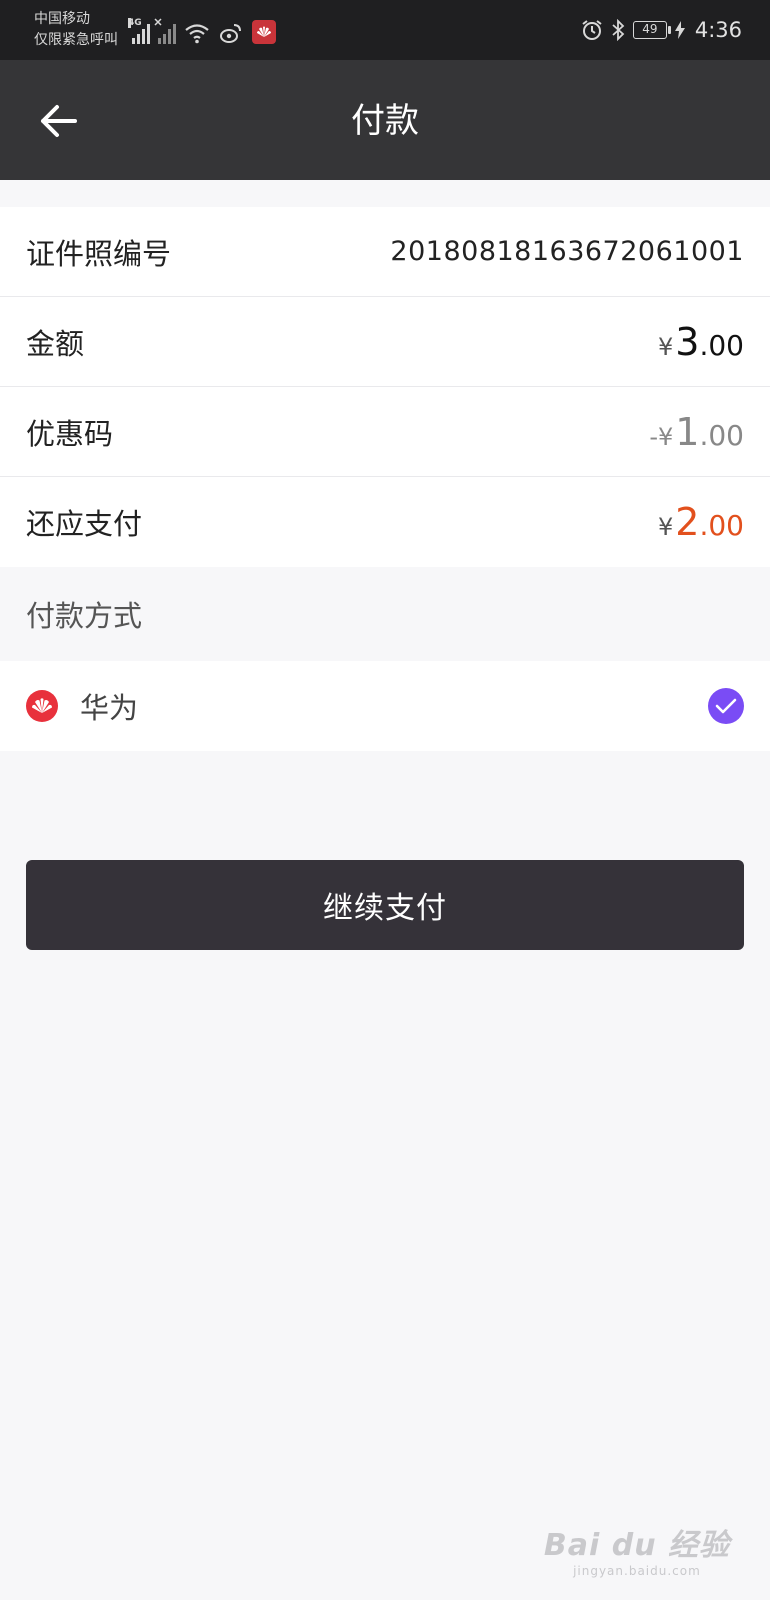 This screenshot has height=1600, width=770. I want to click on status-icons-right: 49 4:36, so click(661, 30).